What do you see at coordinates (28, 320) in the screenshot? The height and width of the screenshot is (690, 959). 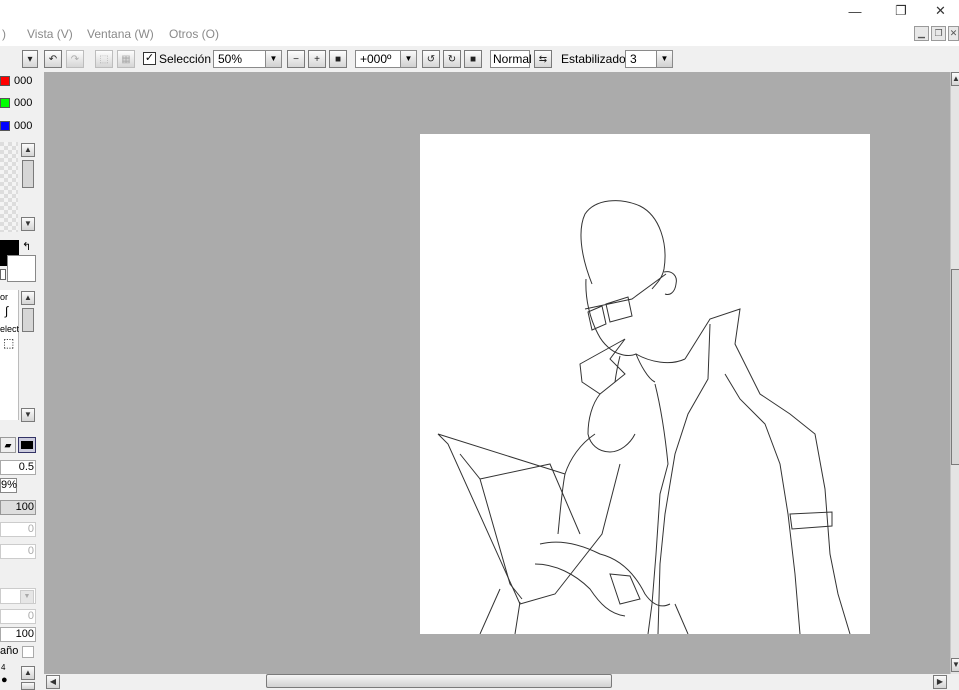 I see `tool-scroll-thumb` at bounding box center [28, 320].